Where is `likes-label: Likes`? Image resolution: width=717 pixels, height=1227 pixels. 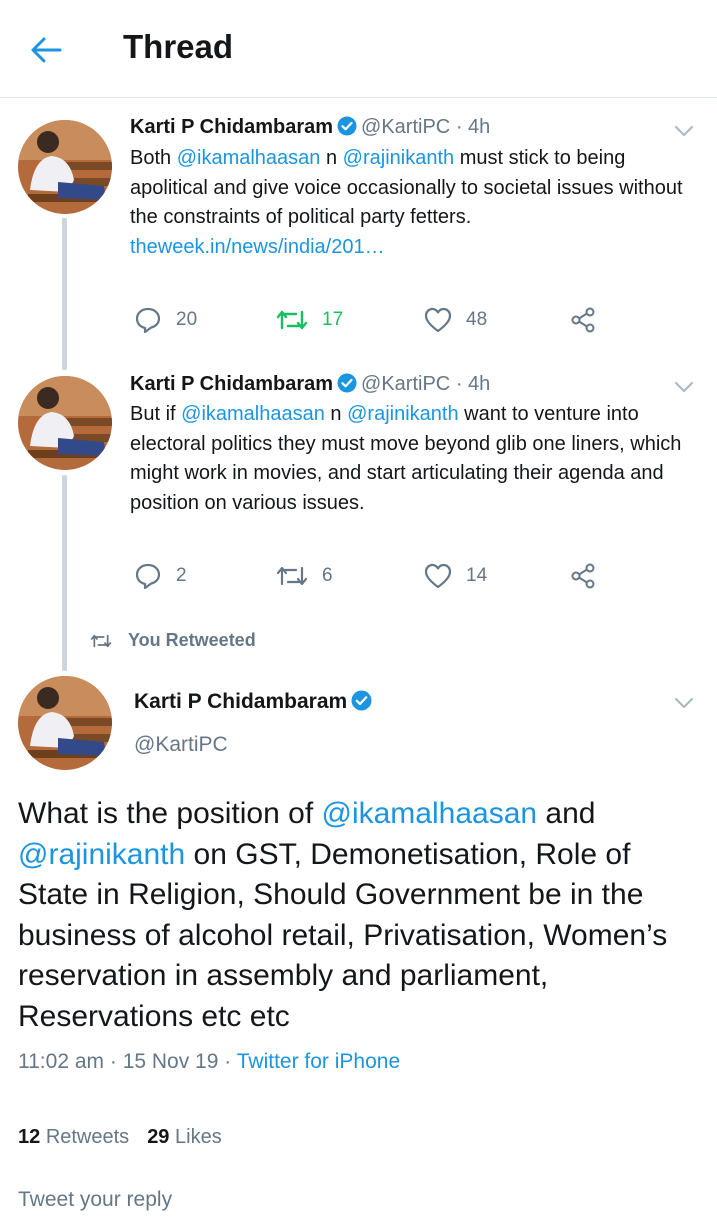 likes-label: Likes is located at coordinates (198, 1137).